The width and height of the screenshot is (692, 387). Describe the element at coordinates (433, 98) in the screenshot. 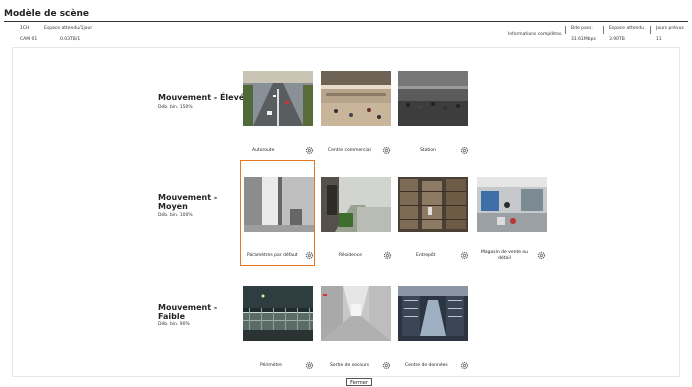

I see `scene-thumbnail-station` at that location.